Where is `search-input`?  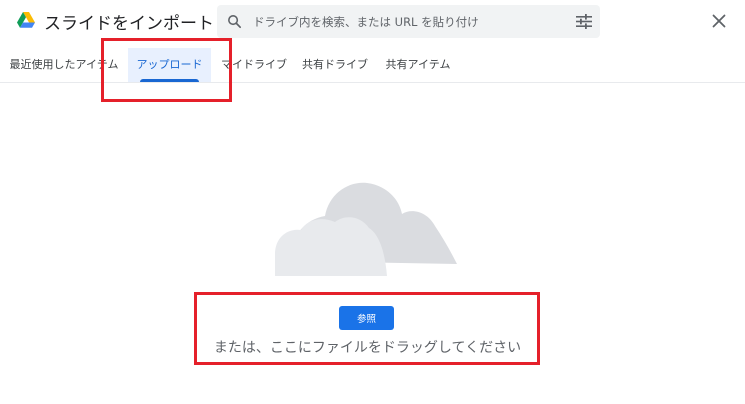 search-input is located at coordinates (403, 21).